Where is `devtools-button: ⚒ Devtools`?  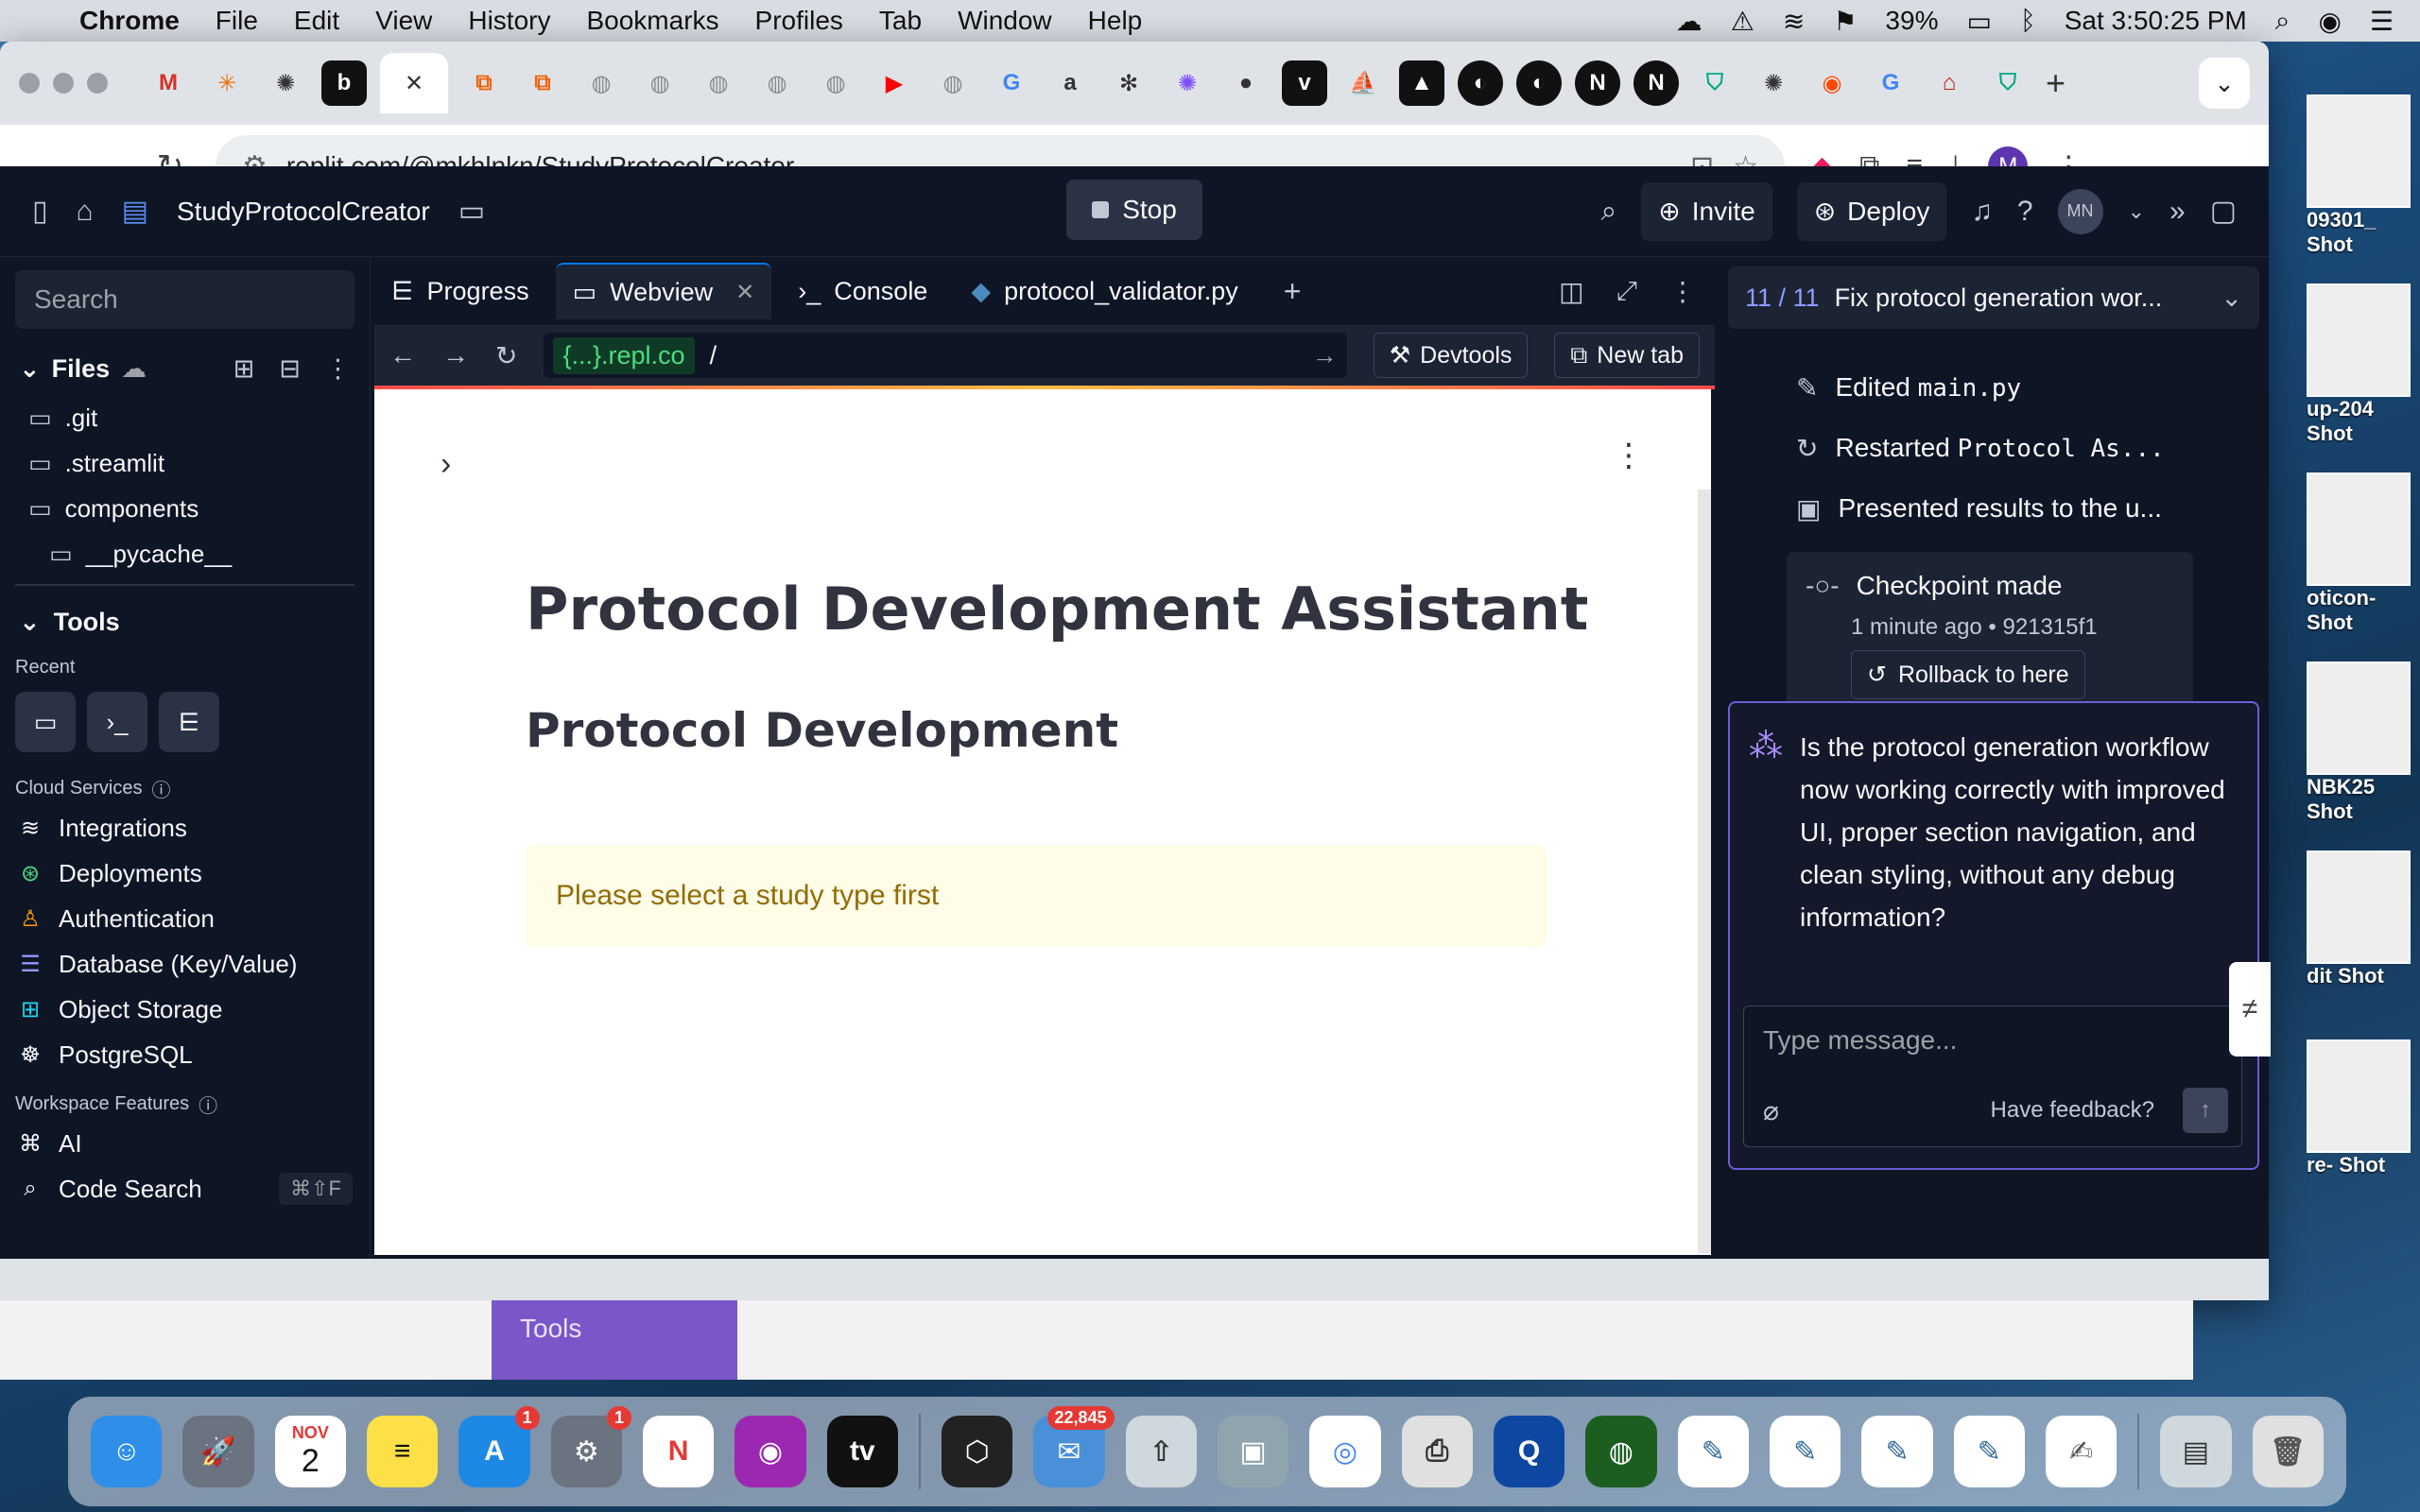 devtools-button: ⚒ Devtools is located at coordinates (1451, 355).